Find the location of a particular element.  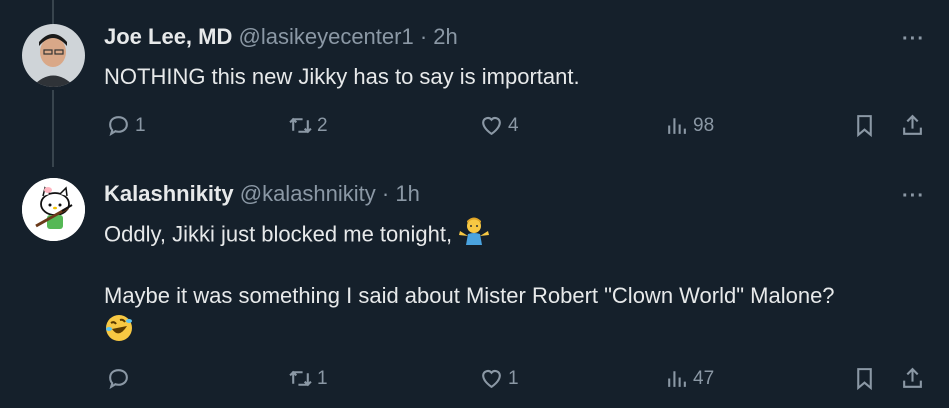

like-button: 1 is located at coordinates (499, 378).